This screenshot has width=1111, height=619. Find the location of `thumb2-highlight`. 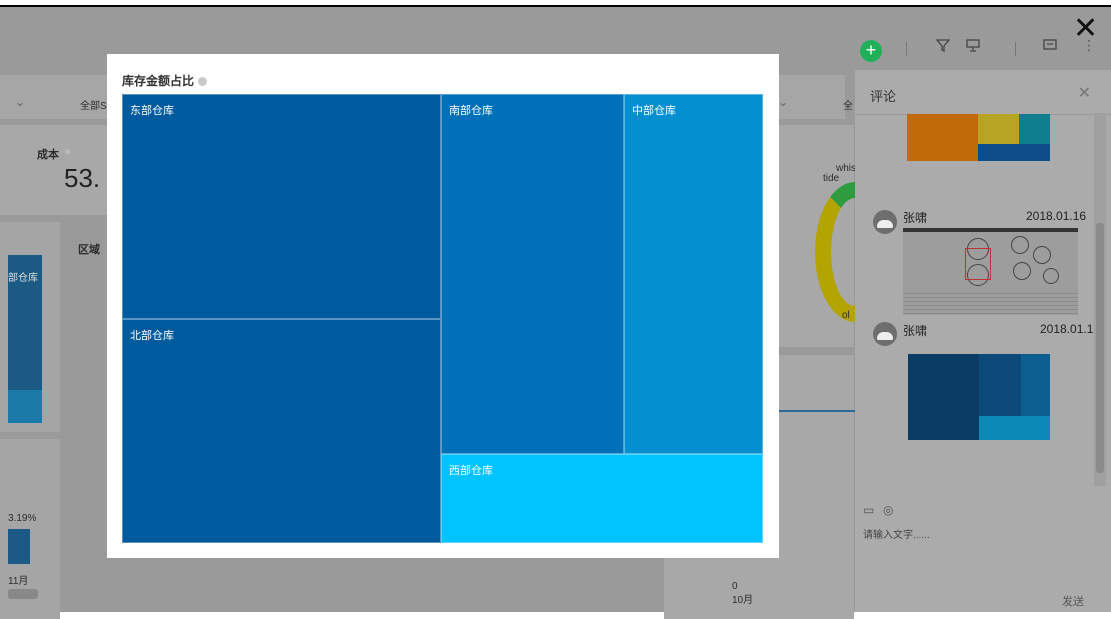

thumb2-highlight is located at coordinates (978, 264).